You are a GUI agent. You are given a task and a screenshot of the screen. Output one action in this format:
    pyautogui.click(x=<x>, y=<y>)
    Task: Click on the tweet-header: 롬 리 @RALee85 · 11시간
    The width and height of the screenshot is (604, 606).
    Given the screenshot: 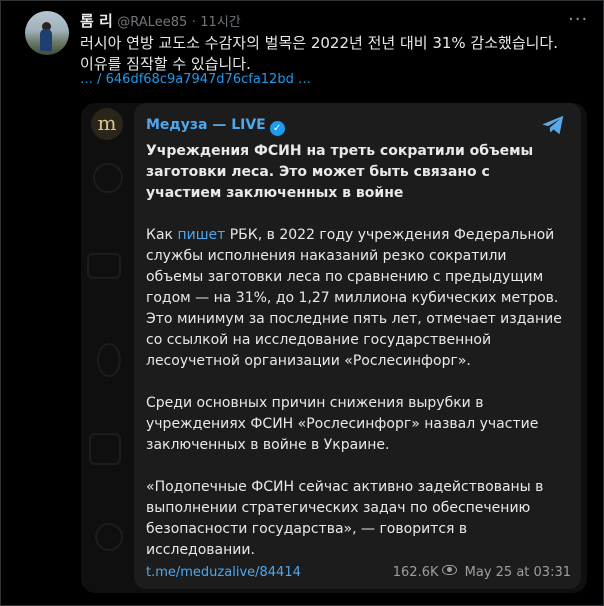 What is the action you would take?
    pyautogui.click(x=160, y=20)
    